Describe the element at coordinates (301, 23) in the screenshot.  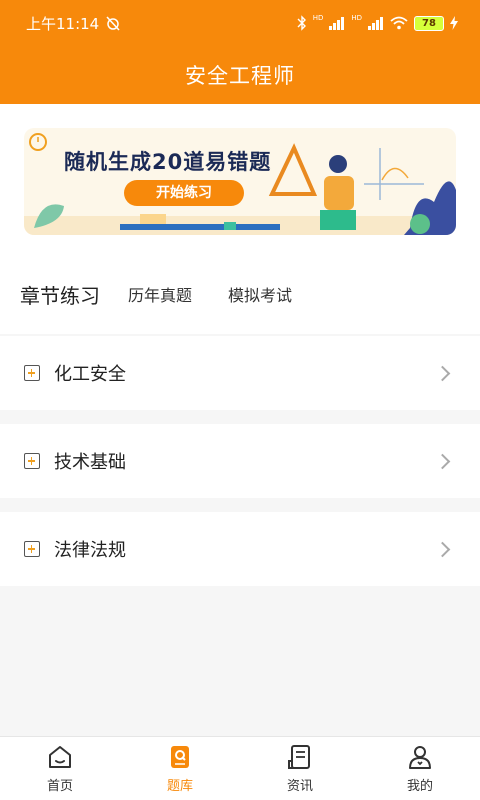
I see `bluetooth-icon` at that location.